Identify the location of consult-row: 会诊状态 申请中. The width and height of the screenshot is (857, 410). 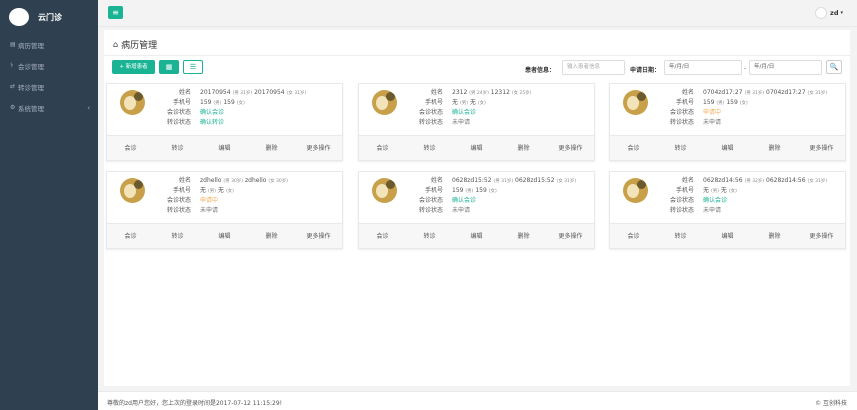
(738, 113).